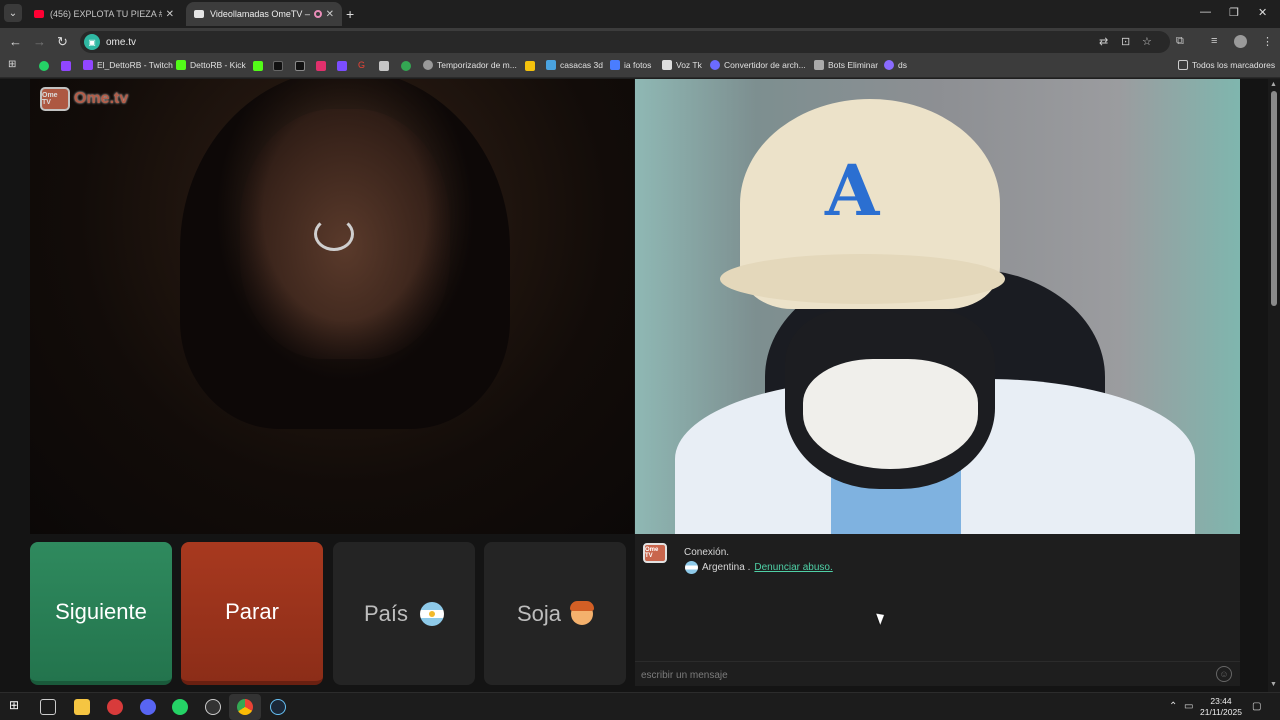 Image resolution: width=1280 pixels, height=720 pixels. Describe the element at coordinates (726, 567) in the screenshot. I see `partner-country: Argentina .` at that location.